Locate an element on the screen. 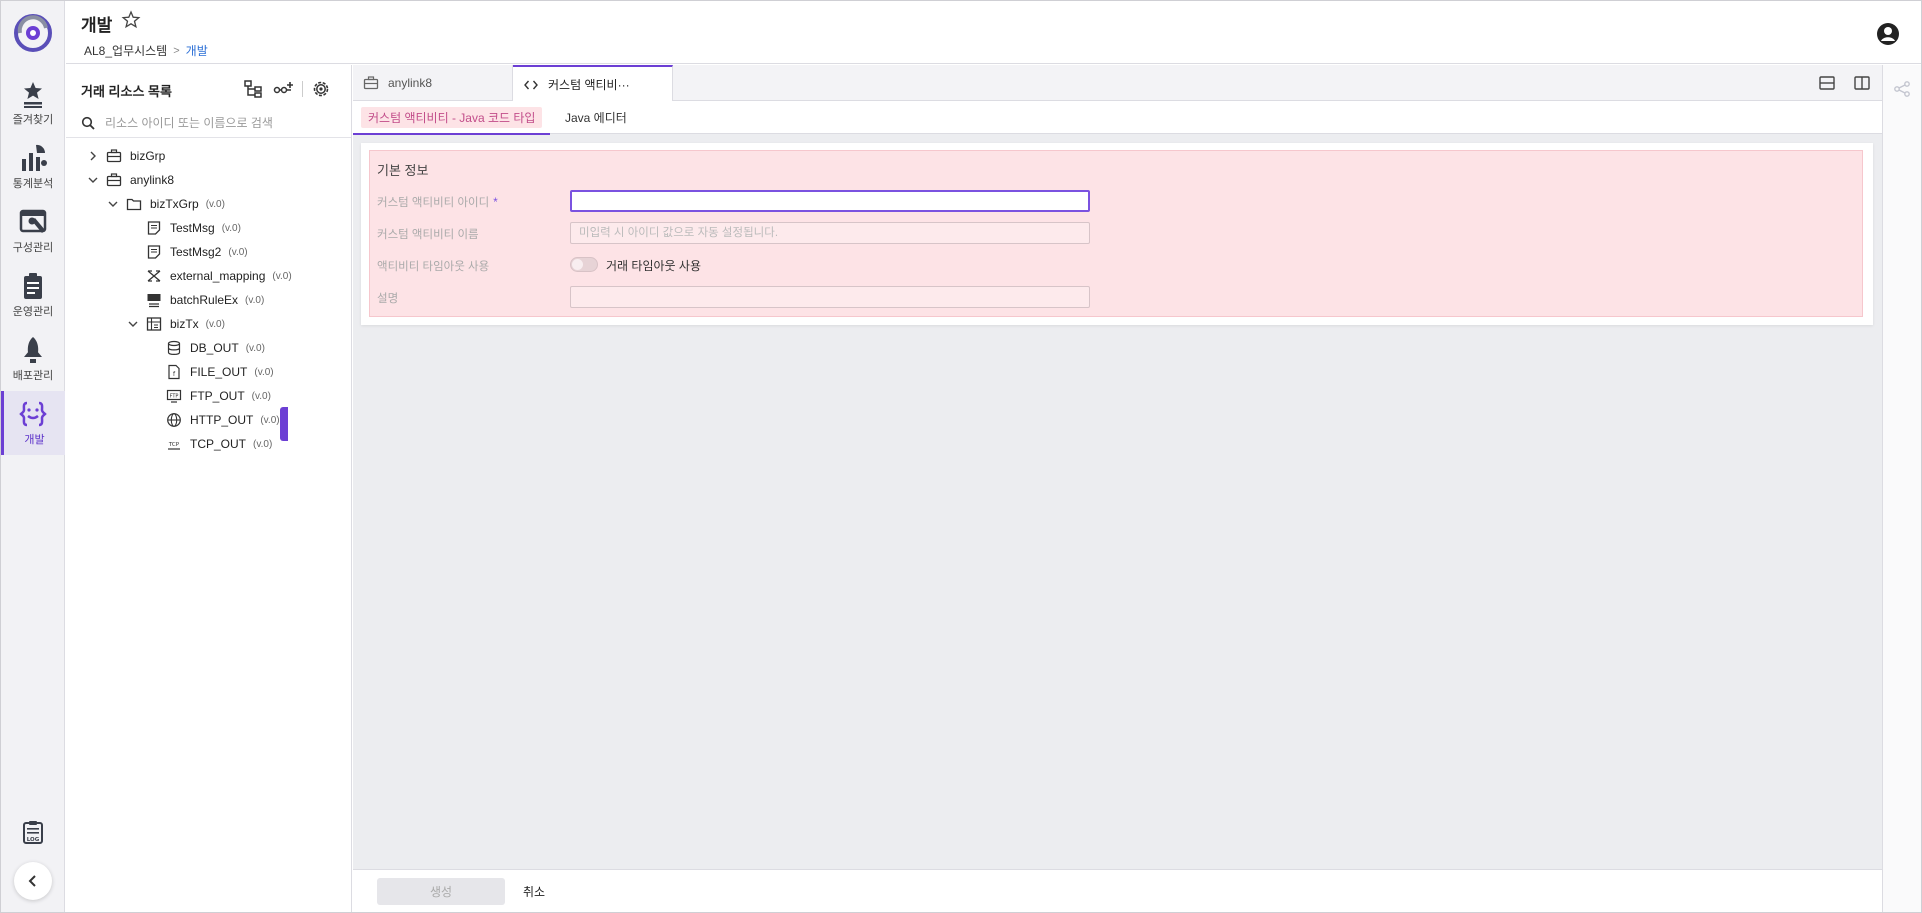 The width and height of the screenshot is (1922, 913). add-node-icon is located at coordinates (283, 89).